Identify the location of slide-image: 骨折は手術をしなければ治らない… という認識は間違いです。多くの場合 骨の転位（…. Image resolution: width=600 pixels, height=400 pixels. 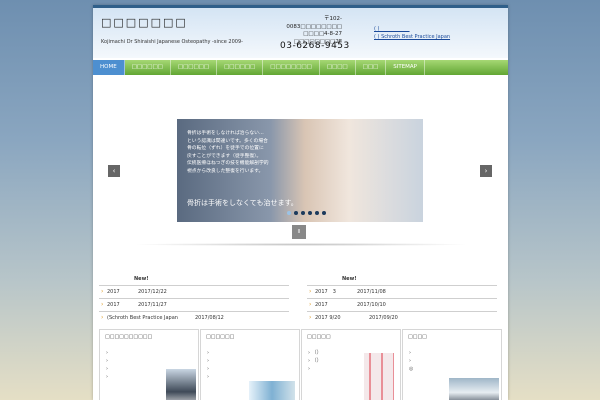
(300, 170).